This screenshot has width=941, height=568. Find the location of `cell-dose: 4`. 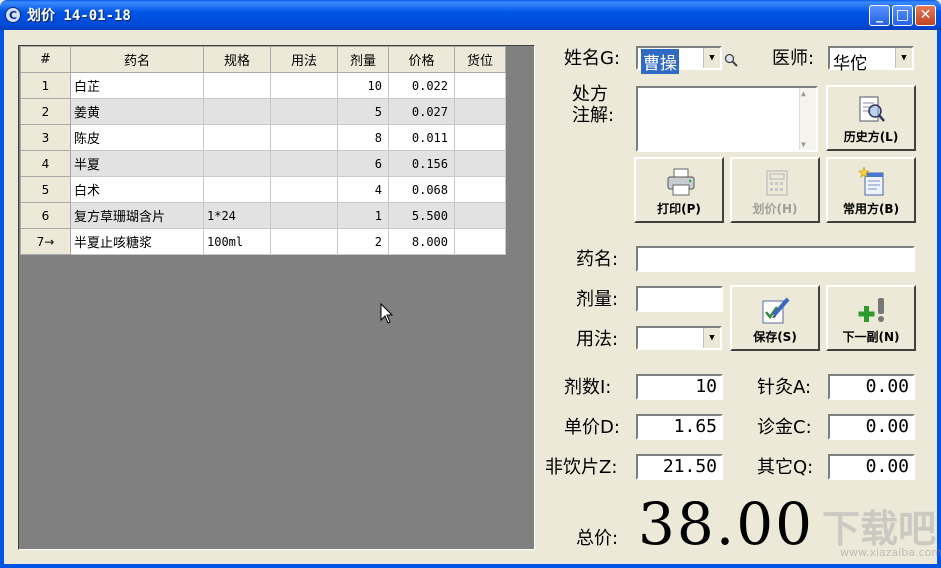

cell-dose: 4 is located at coordinates (363, 189).